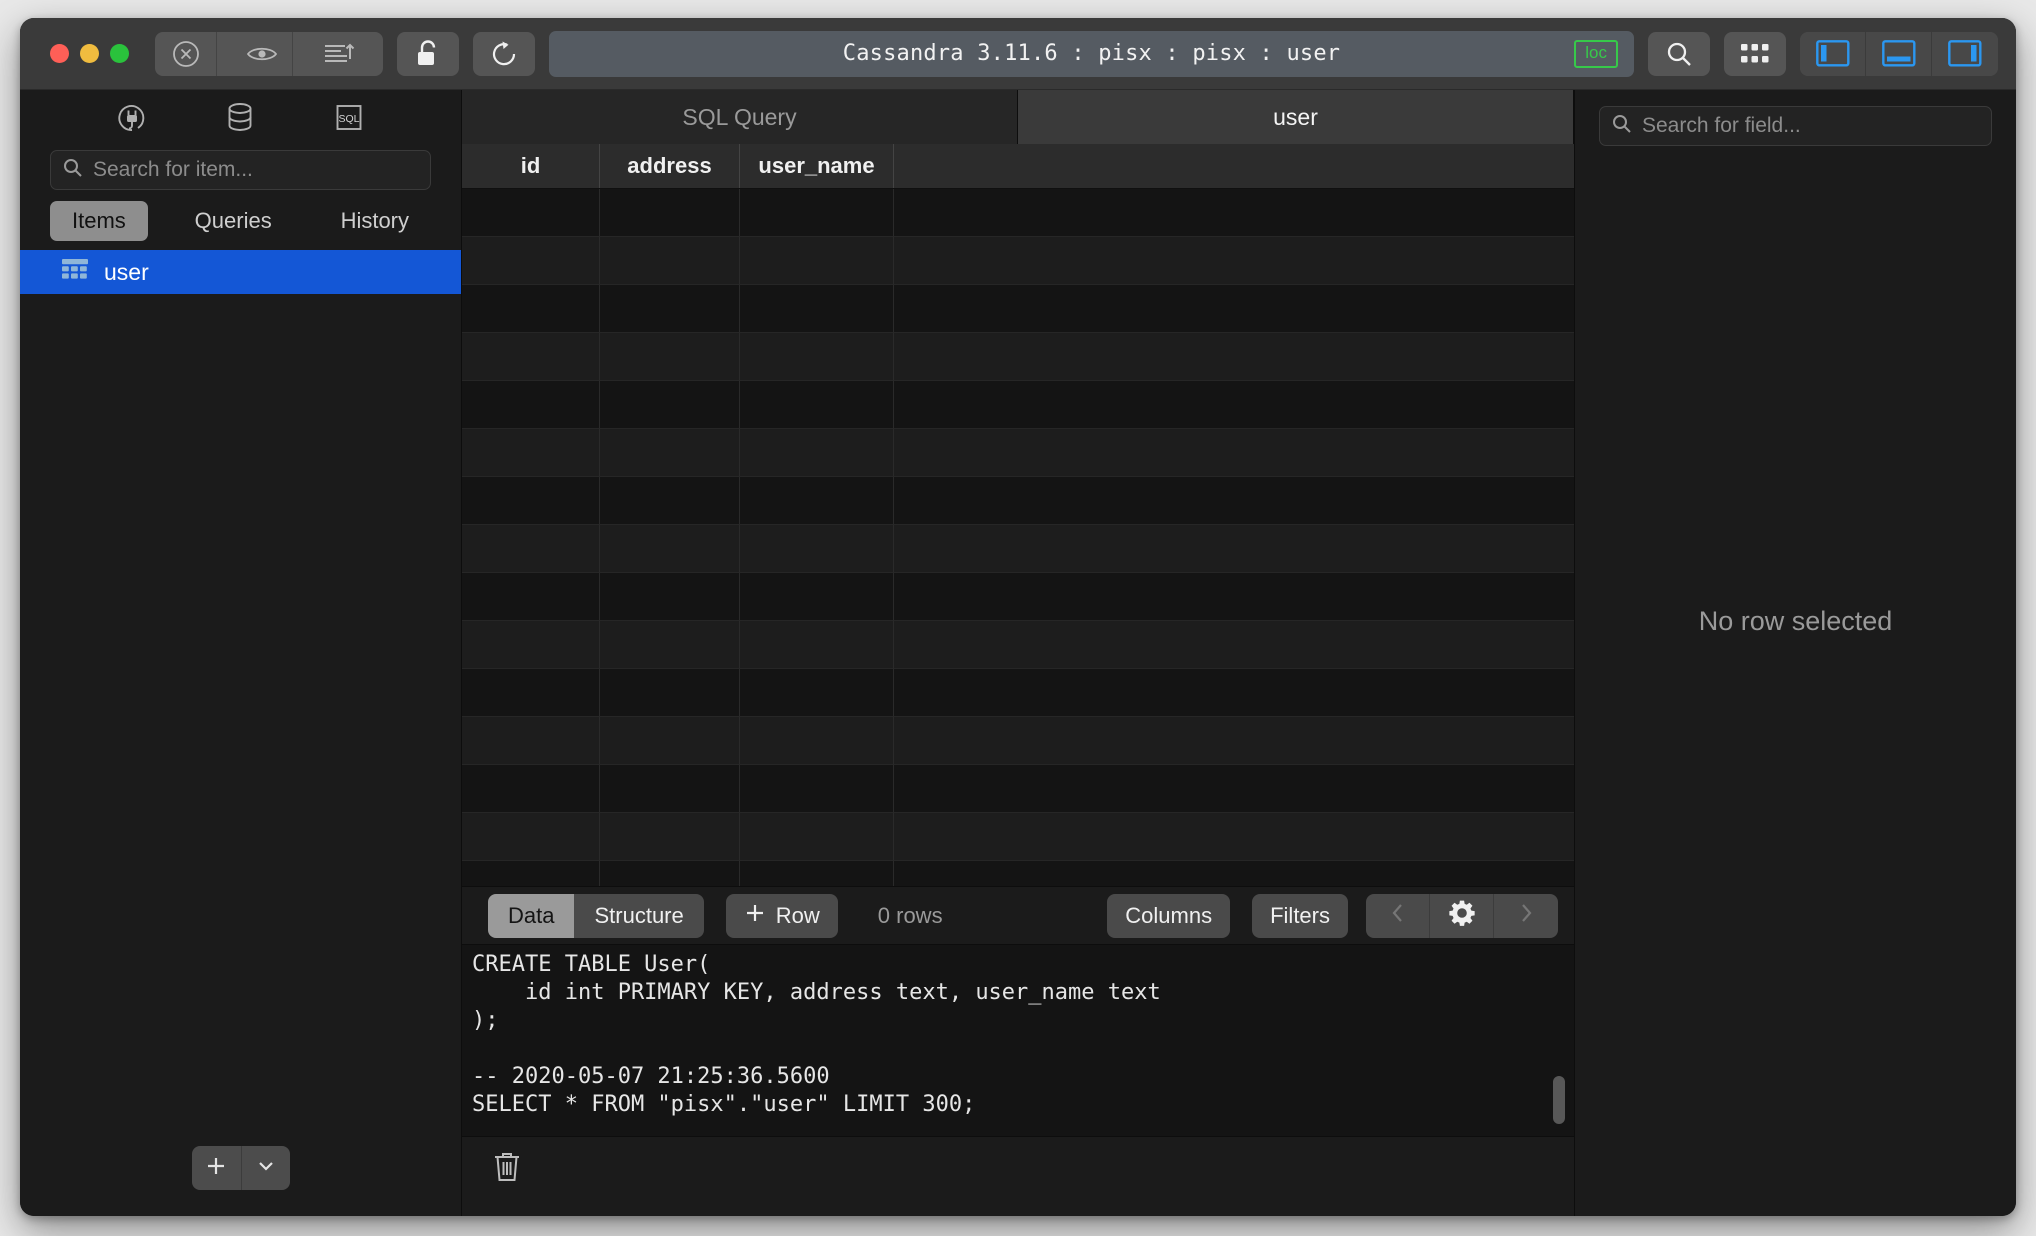 The image size is (2036, 1236). I want to click on trash-icon, so click(507, 1169).